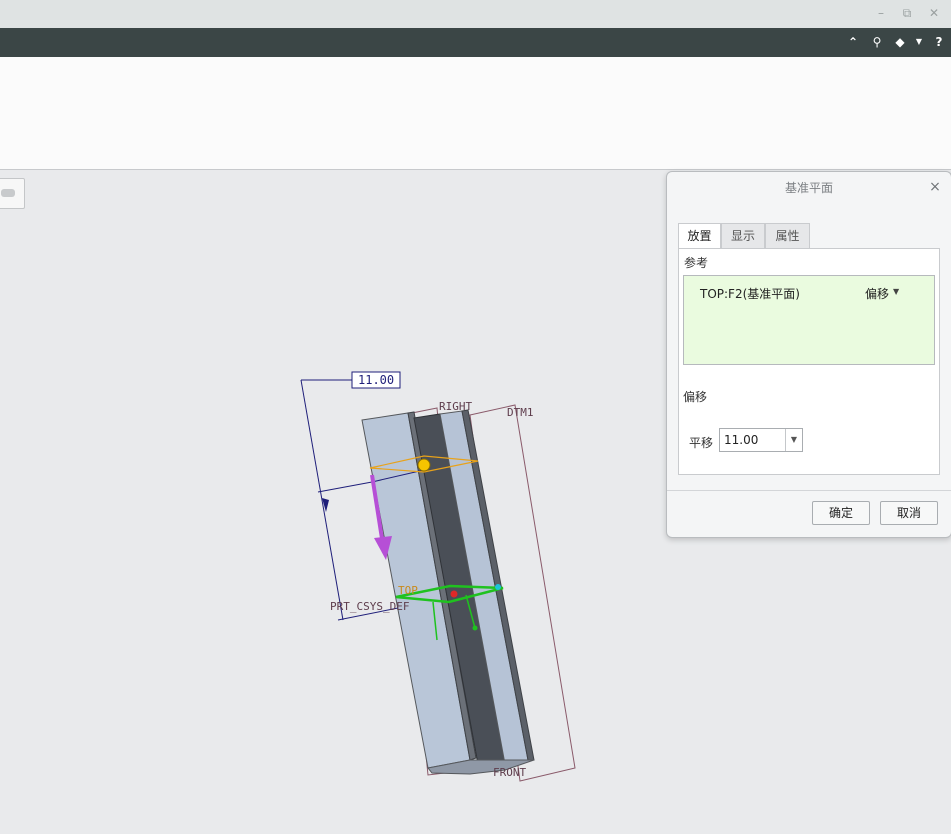  Describe the element at coordinates (934, 13) in the screenshot. I see `close-icon: ✕` at that location.